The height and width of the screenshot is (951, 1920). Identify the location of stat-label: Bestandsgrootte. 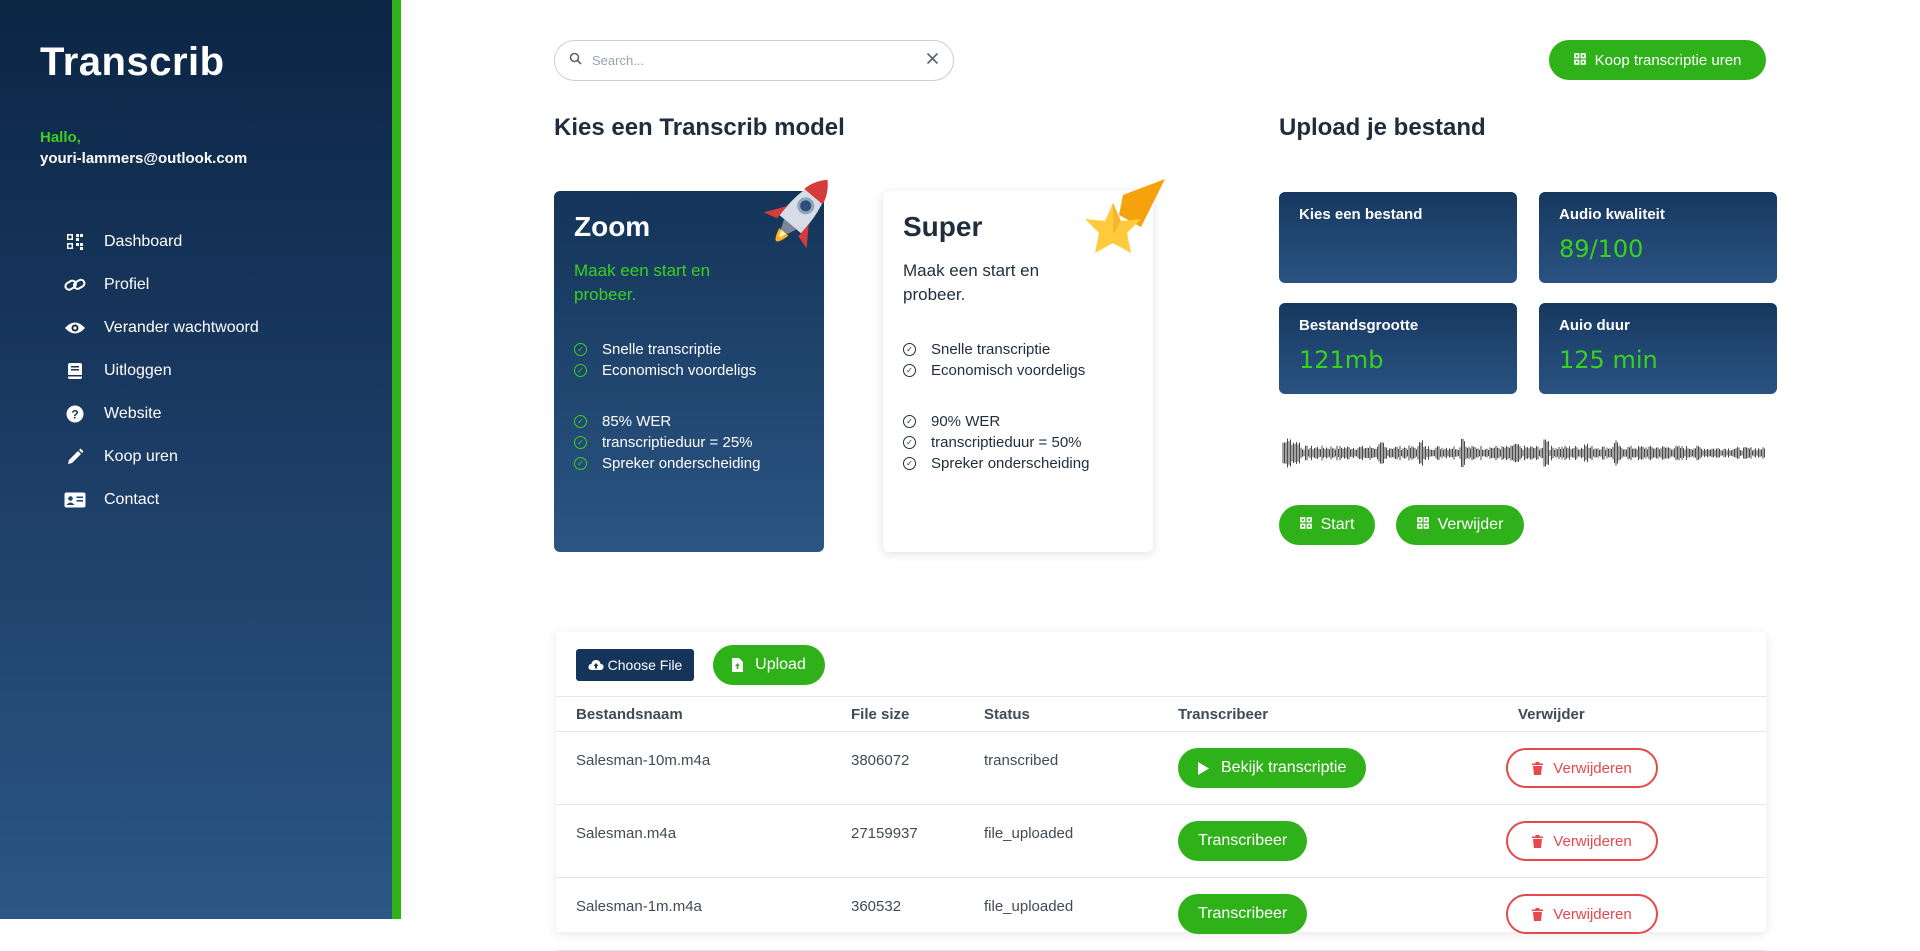
(1359, 325).